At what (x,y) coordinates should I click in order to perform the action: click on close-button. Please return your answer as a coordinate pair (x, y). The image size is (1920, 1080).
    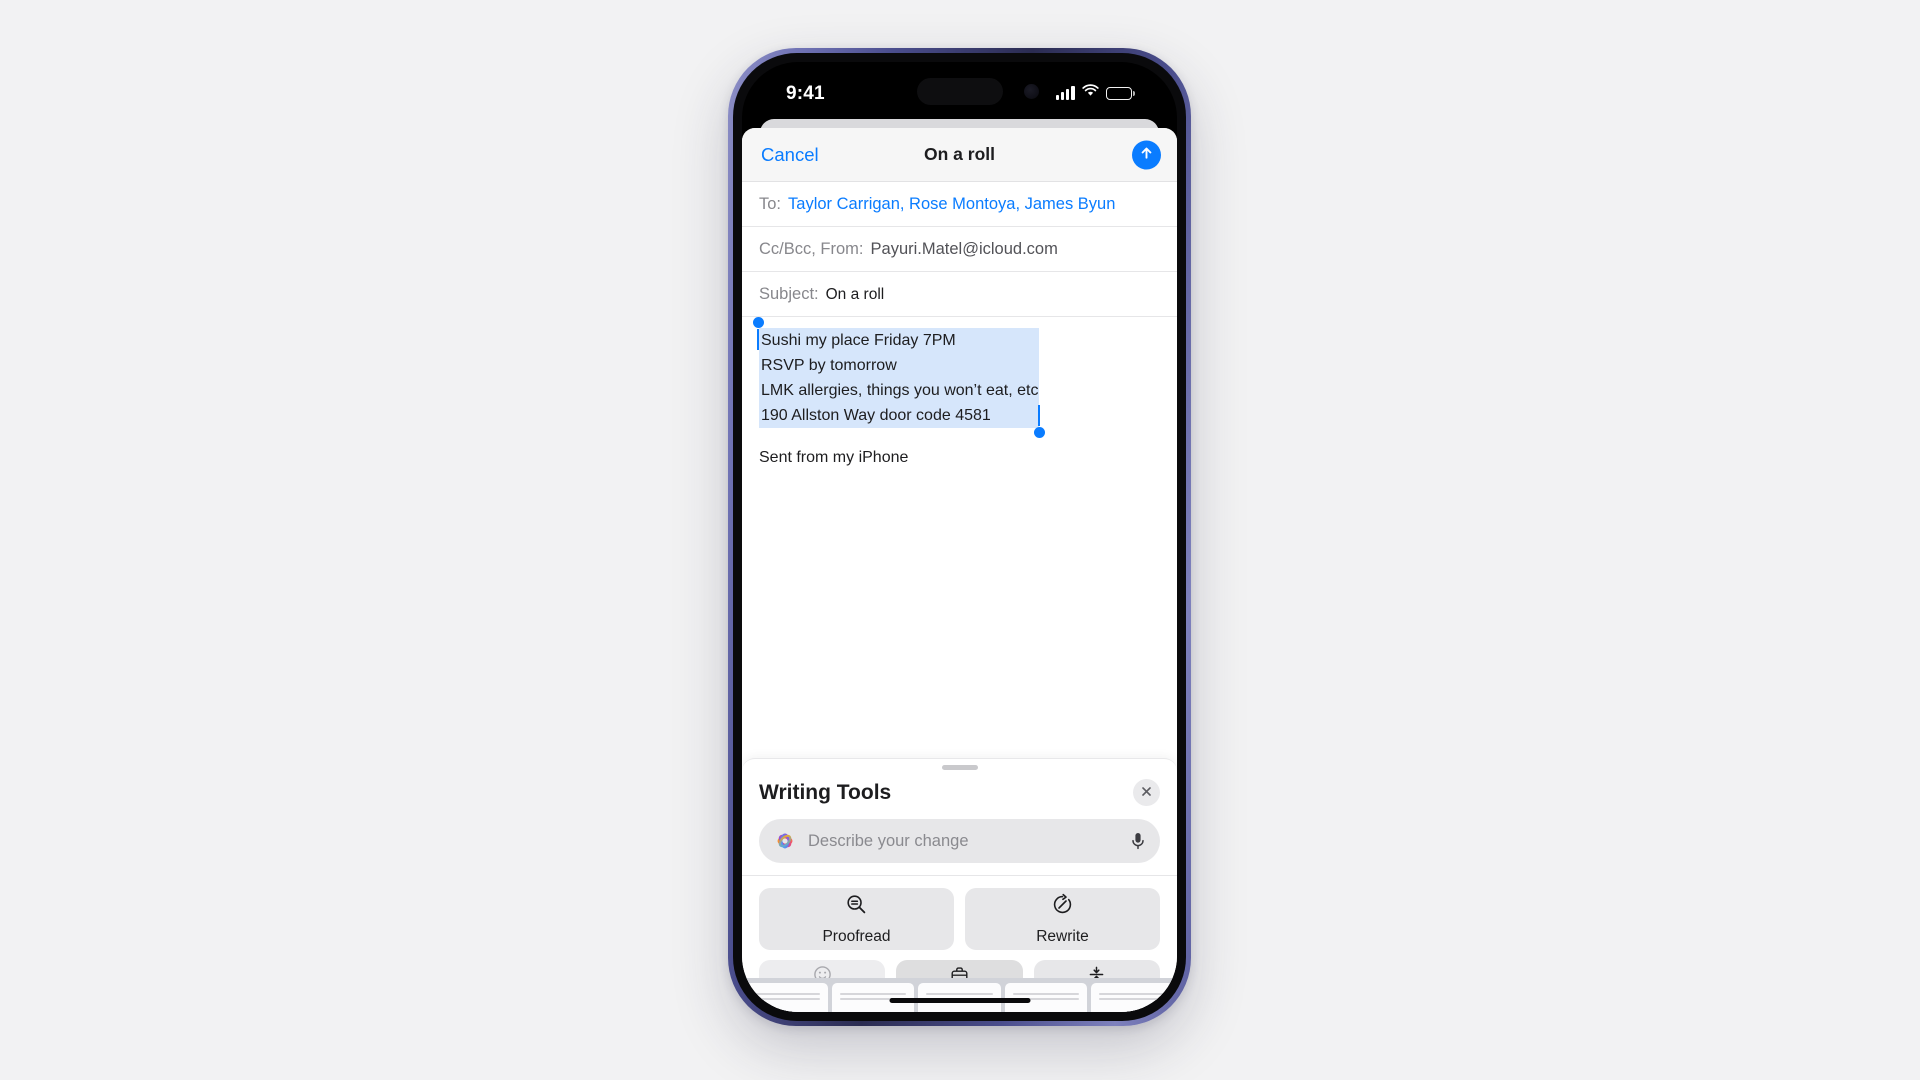
    Looking at the image, I should click on (1146, 792).